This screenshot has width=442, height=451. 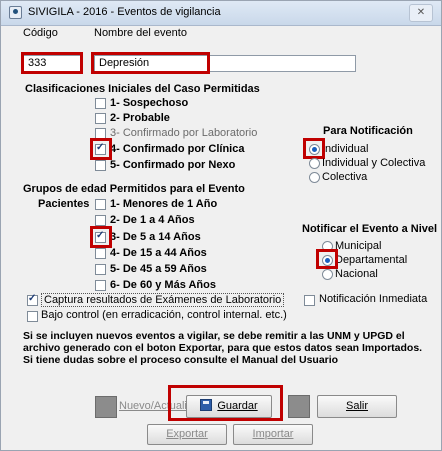 I want to click on import-button: Importar, so click(x=273, y=434).